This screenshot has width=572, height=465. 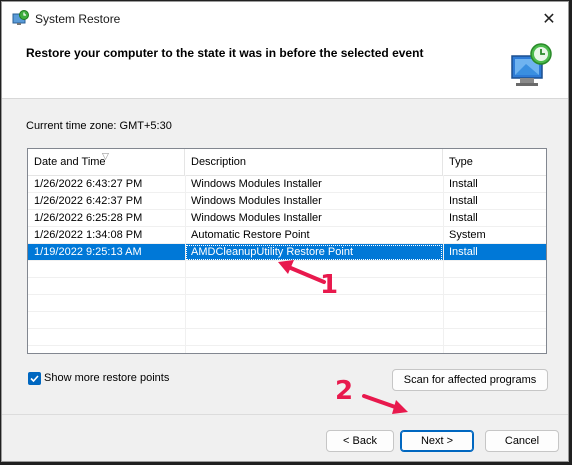 What do you see at coordinates (88, 252) in the screenshot?
I see `cell-date: 1/19/2022 9:25:13 AM` at bounding box center [88, 252].